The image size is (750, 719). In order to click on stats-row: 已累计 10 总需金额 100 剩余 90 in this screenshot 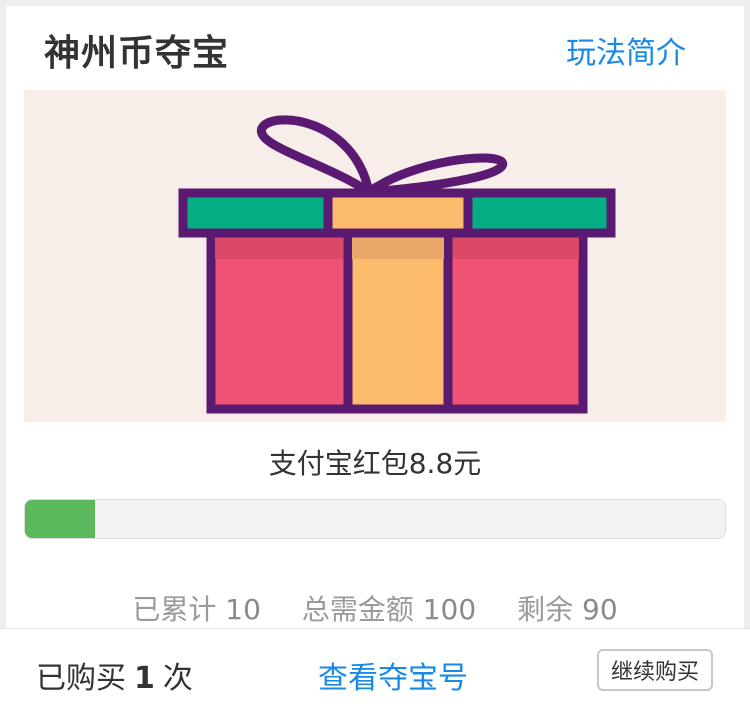, I will do `click(375, 608)`.